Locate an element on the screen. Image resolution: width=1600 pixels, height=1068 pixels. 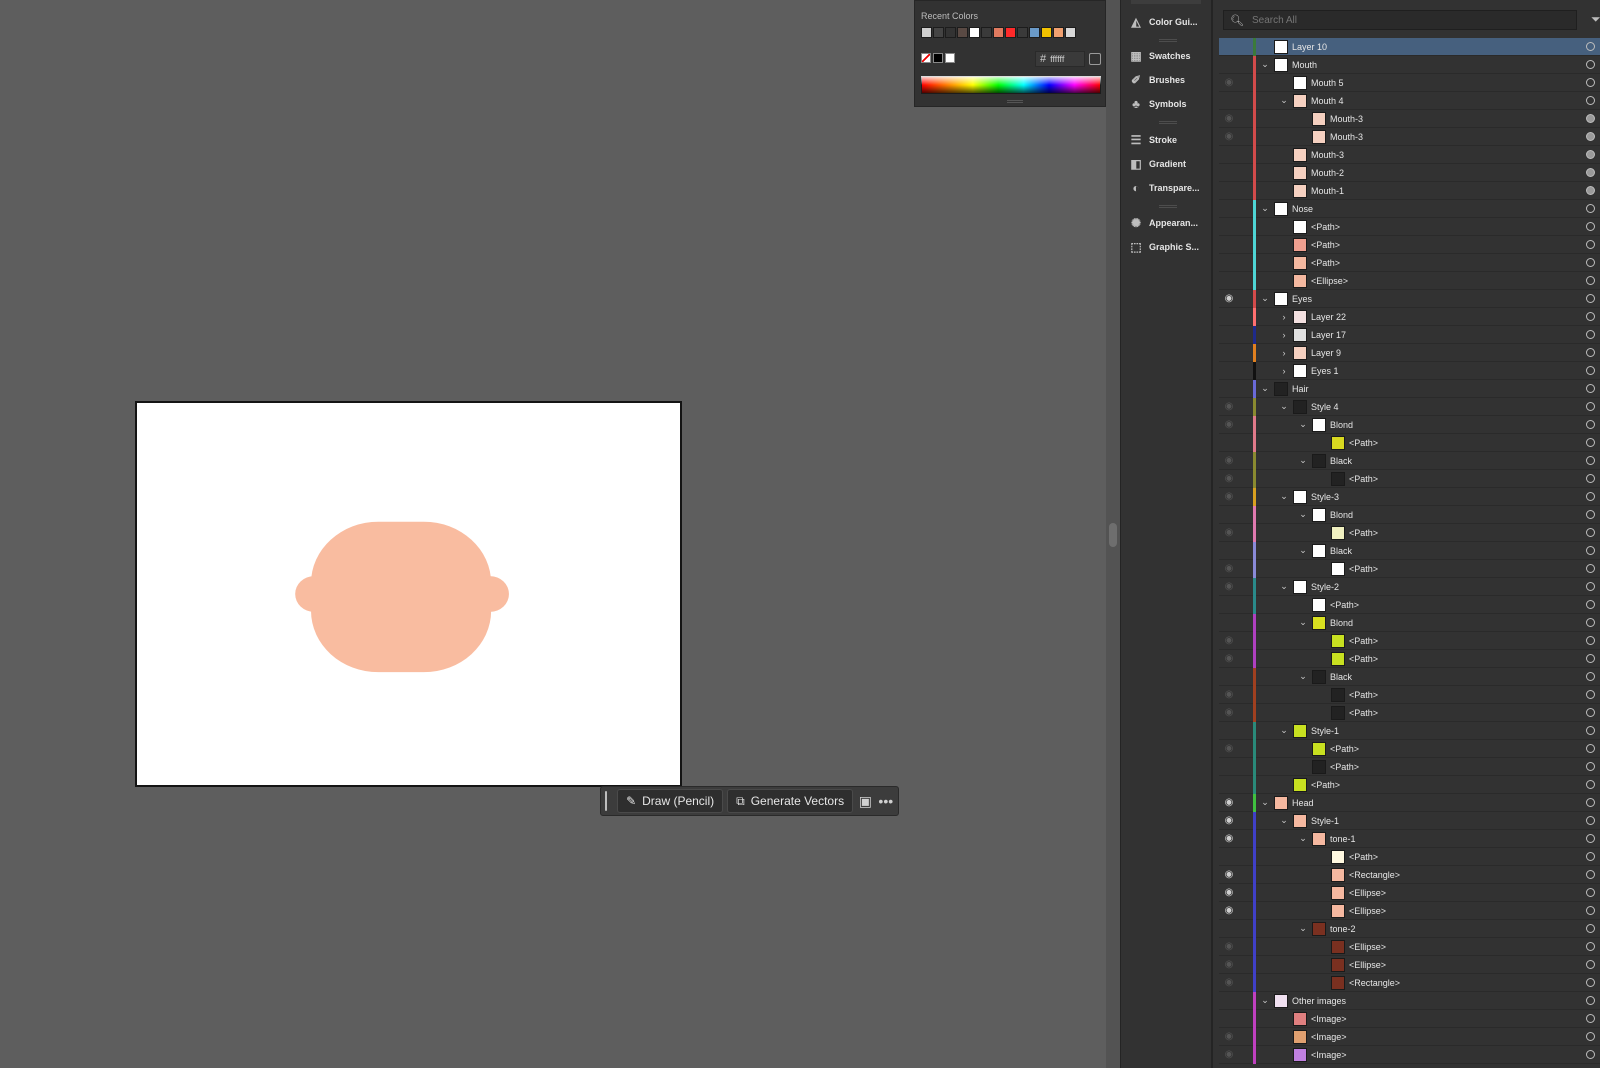
layer-row: <Path> is located at coordinates (1409, 442).